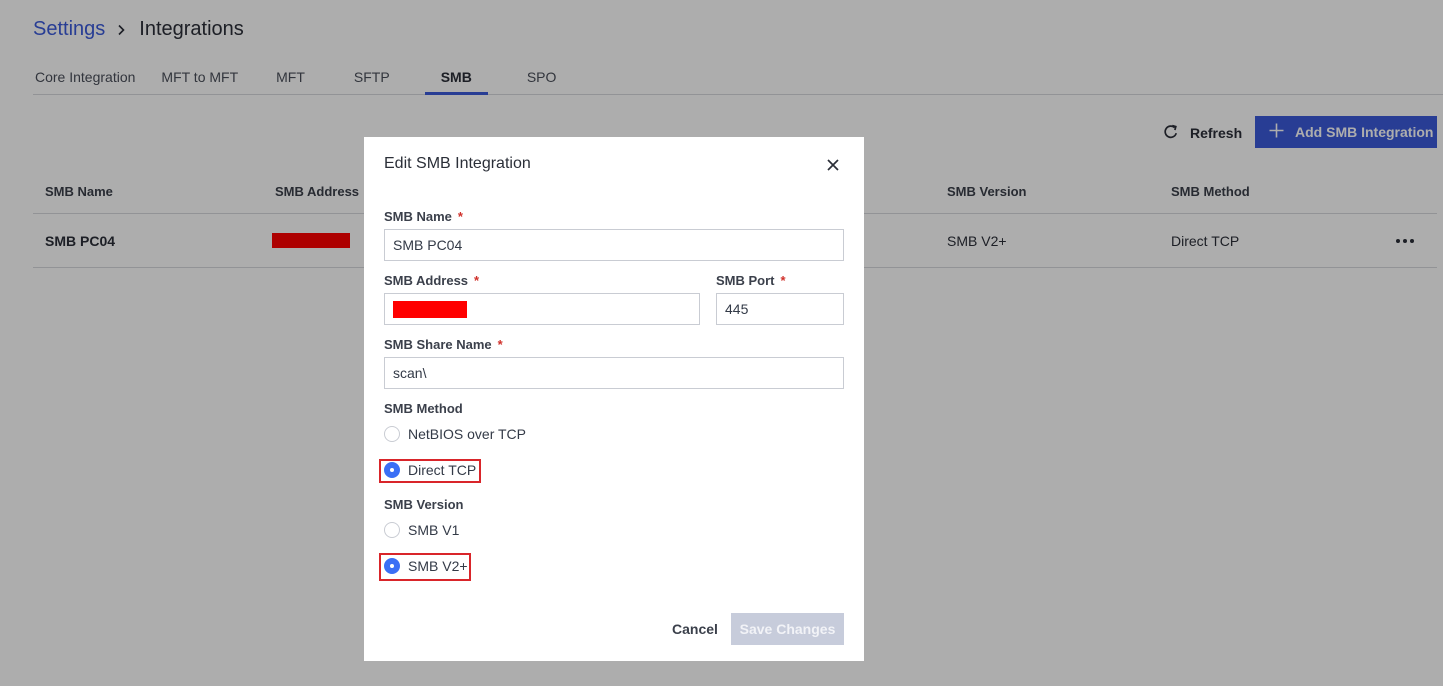  What do you see at coordinates (614, 373) in the screenshot?
I see `smb-share-name-input: scan\` at bounding box center [614, 373].